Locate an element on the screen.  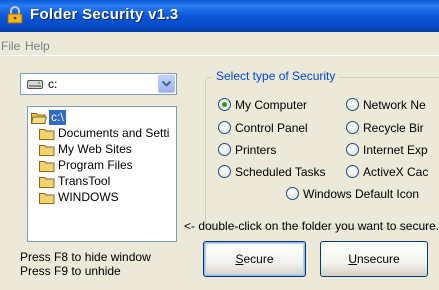
radio-label: Control Panel is located at coordinates (271, 128).